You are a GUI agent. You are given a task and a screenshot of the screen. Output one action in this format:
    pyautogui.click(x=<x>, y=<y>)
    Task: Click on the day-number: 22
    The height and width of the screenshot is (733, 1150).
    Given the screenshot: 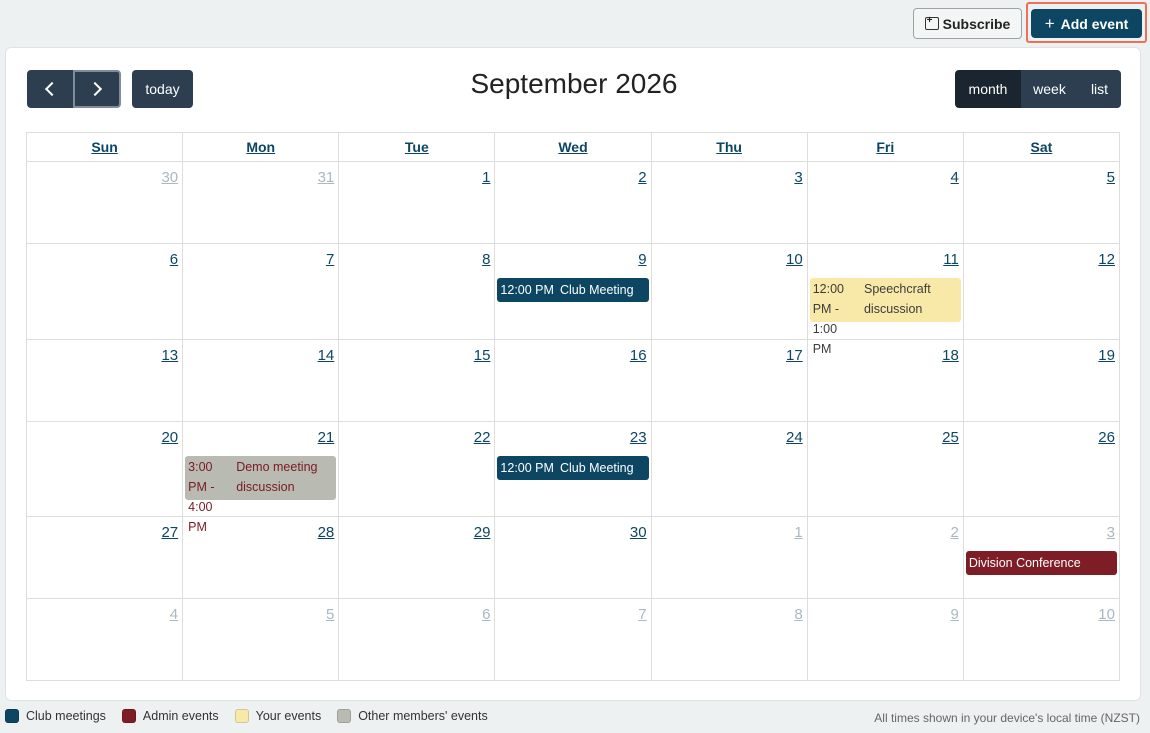 What is the action you would take?
    pyautogui.click(x=482, y=437)
    